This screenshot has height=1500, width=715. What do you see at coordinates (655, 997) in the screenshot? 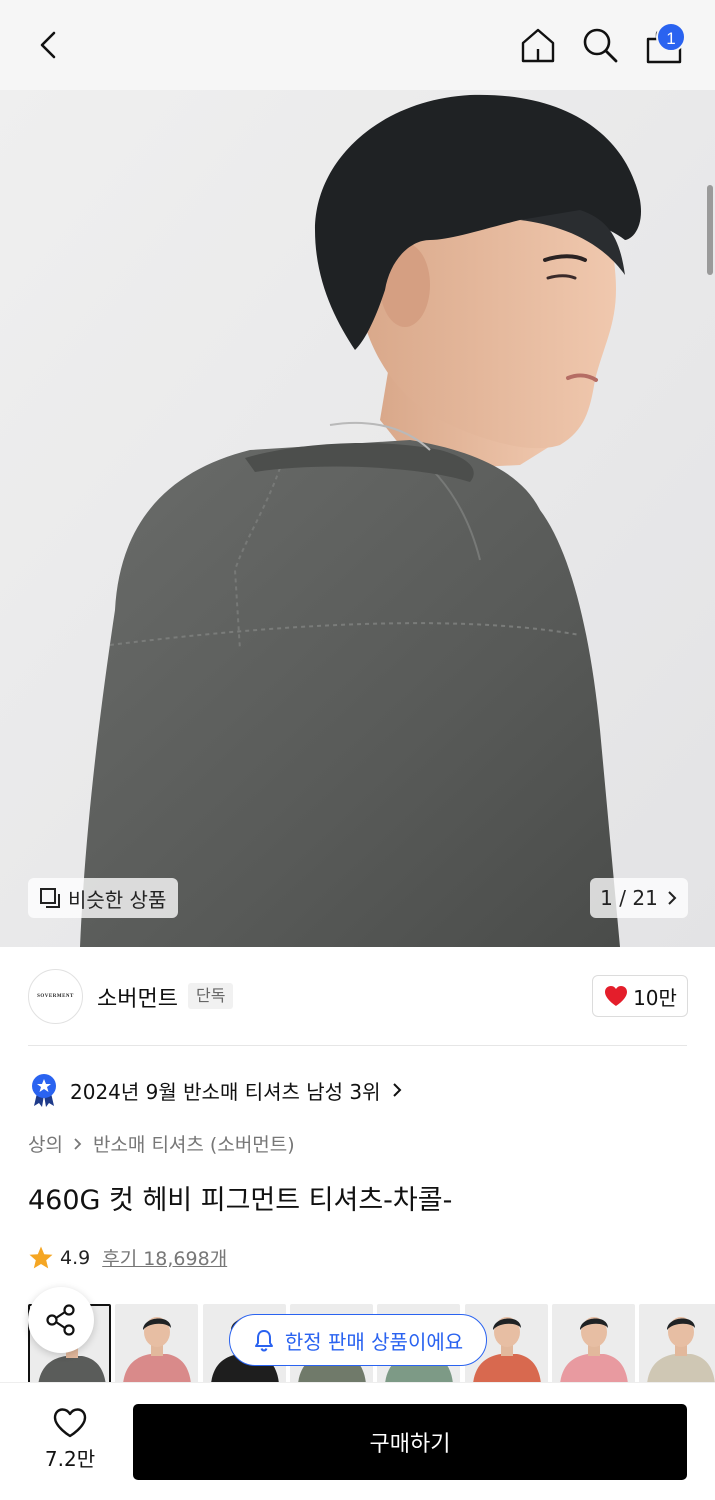
I see `brand-like-count: 10만` at bounding box center [655, 997].